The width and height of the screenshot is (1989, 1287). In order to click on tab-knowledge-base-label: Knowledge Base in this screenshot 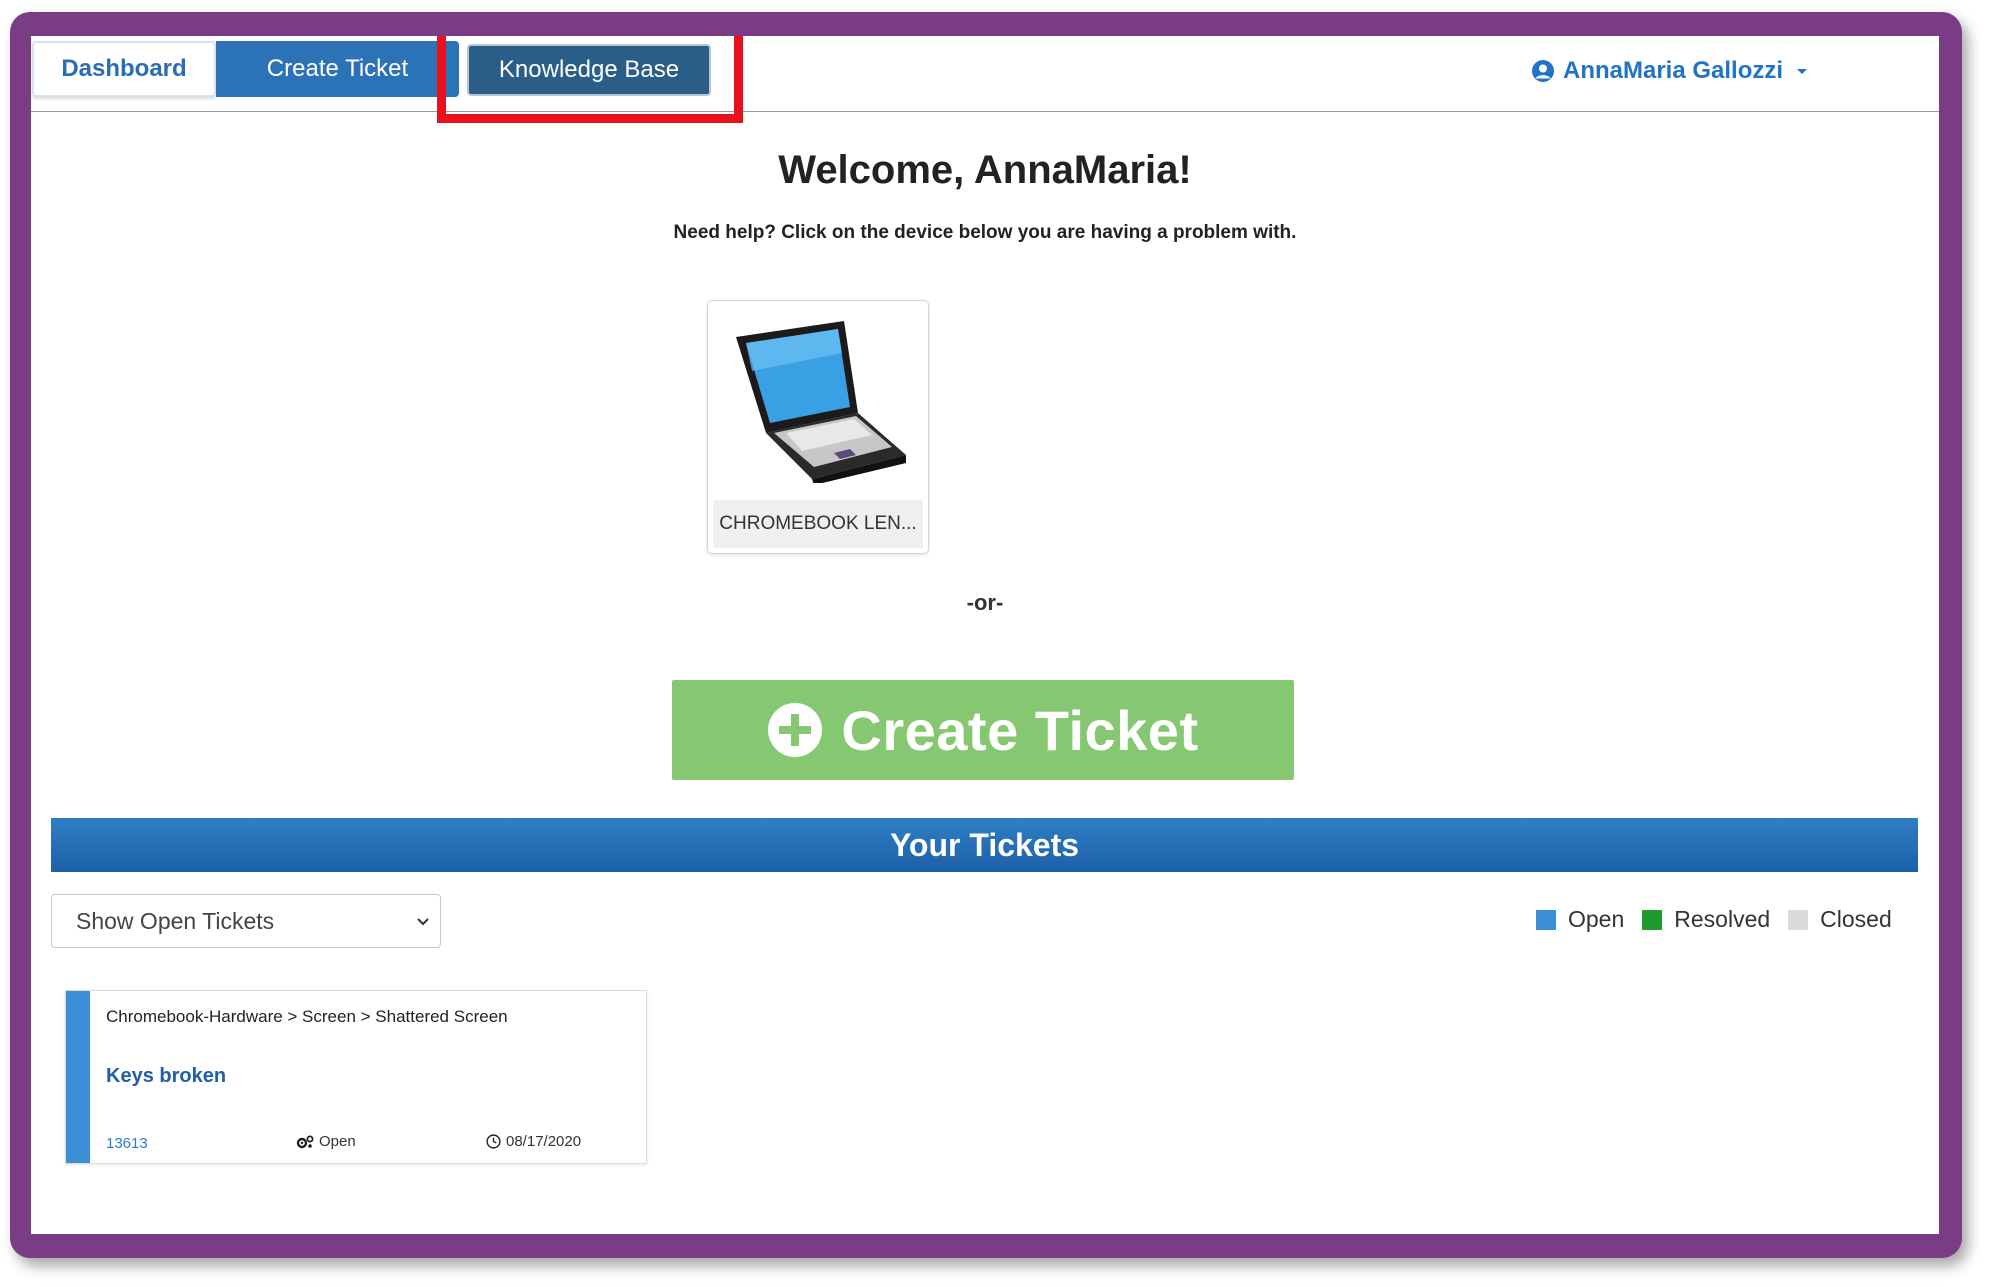, I will do `click(589, 69)`.